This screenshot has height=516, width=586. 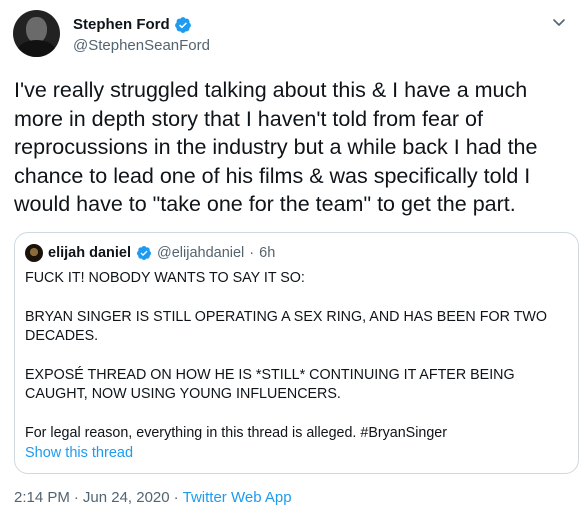 What do you see at coordinates (36, 33) in the screenshot?
I see `avatar` at bounding box center [36, 33].